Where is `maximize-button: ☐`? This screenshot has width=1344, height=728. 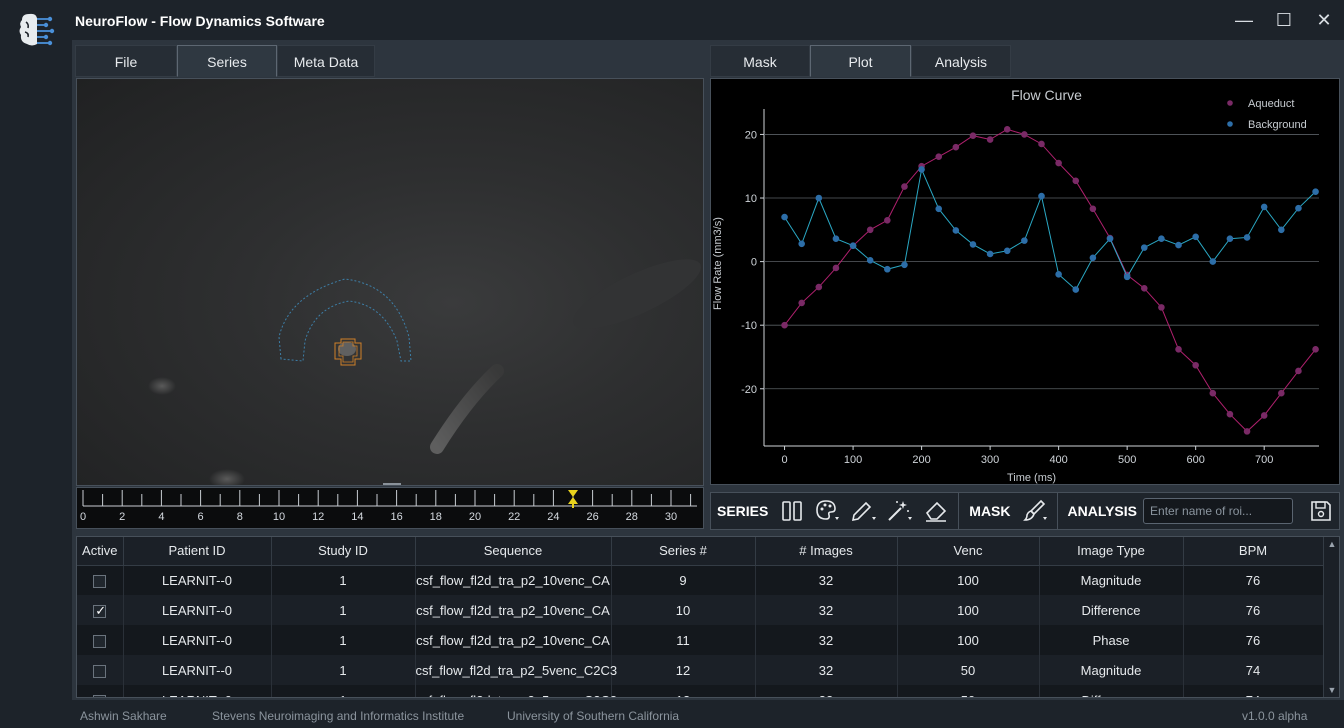 maximize-button: ☐ is located at coordinates (1284, 20).